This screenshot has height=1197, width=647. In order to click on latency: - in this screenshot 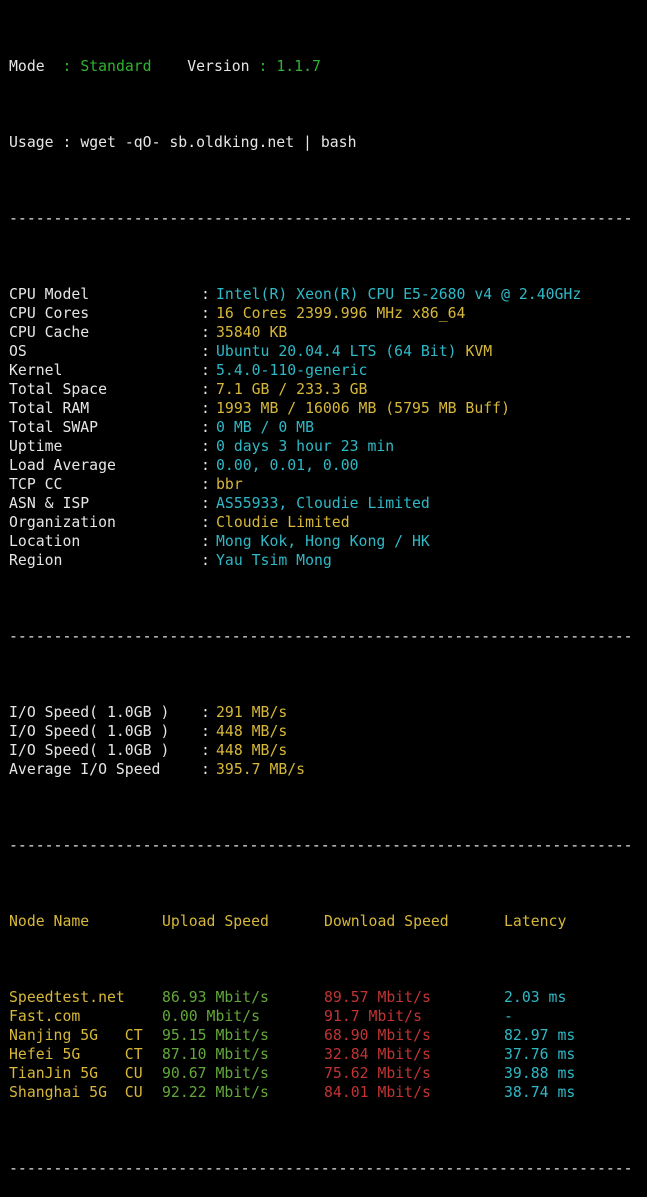, I will do `click(508, 1016)`.